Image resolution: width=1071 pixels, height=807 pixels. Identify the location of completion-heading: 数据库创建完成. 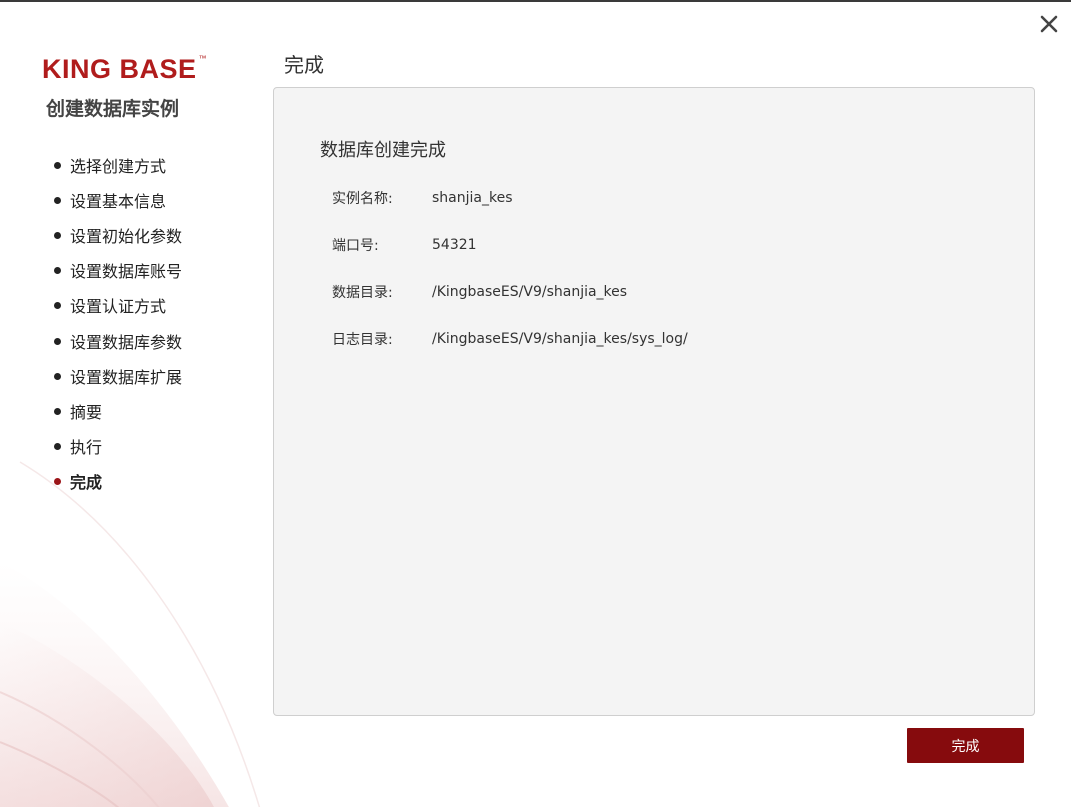
(383, 150).